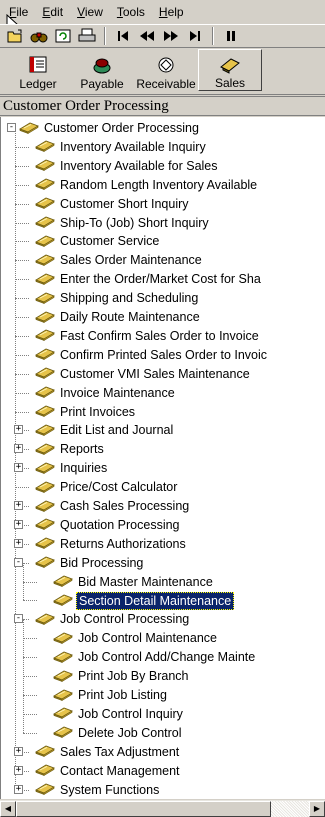  What do you see at coordinates (107, 487) in the screenshot?
I see `tree-item: Price/Cost Calculator` at bounding box center [107, 487].